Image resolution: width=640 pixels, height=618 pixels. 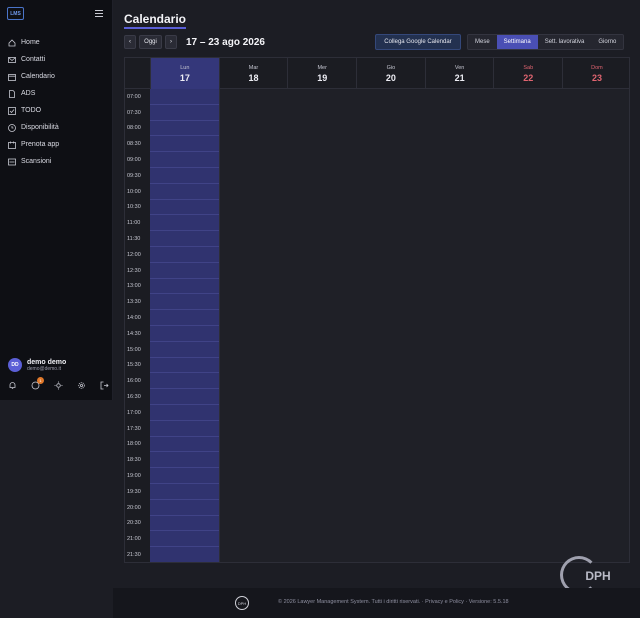 I want to click on day-date: 23, so click(x=596, y=77).